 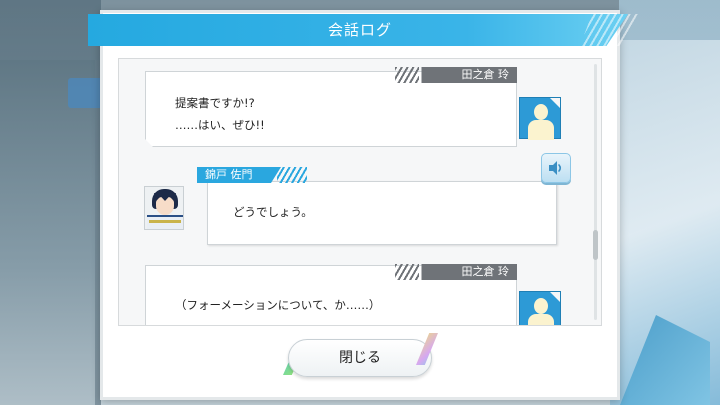 What do you see at coordinates (595, 245) in the screenshot?
I see `scrollbar-thumb` at bounding box center [595, 245].